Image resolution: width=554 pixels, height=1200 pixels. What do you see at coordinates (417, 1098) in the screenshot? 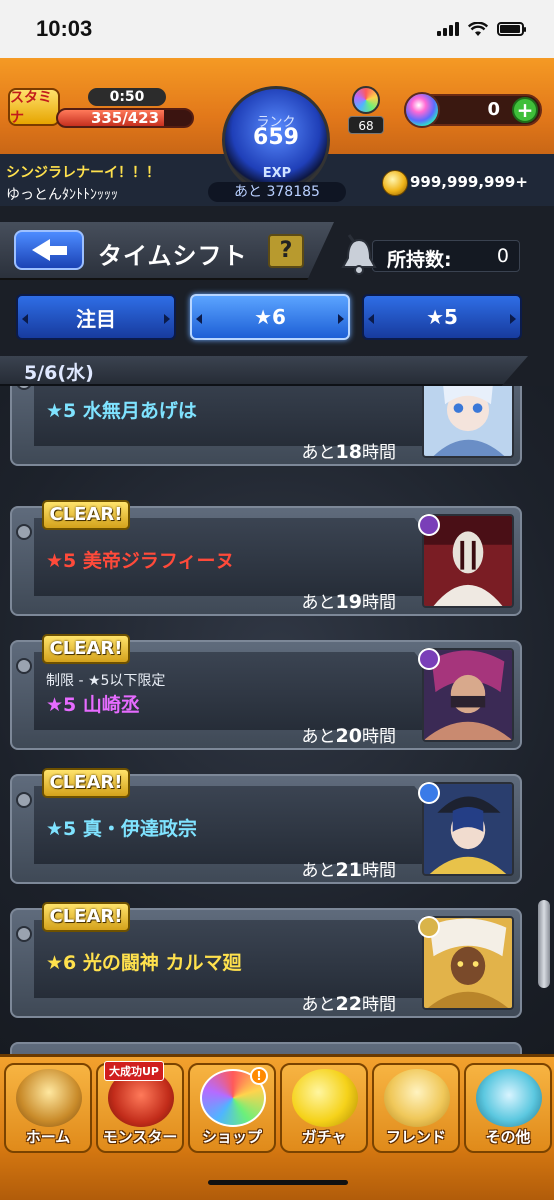
I see `friend-icon` at bounding box center [417, 1098].